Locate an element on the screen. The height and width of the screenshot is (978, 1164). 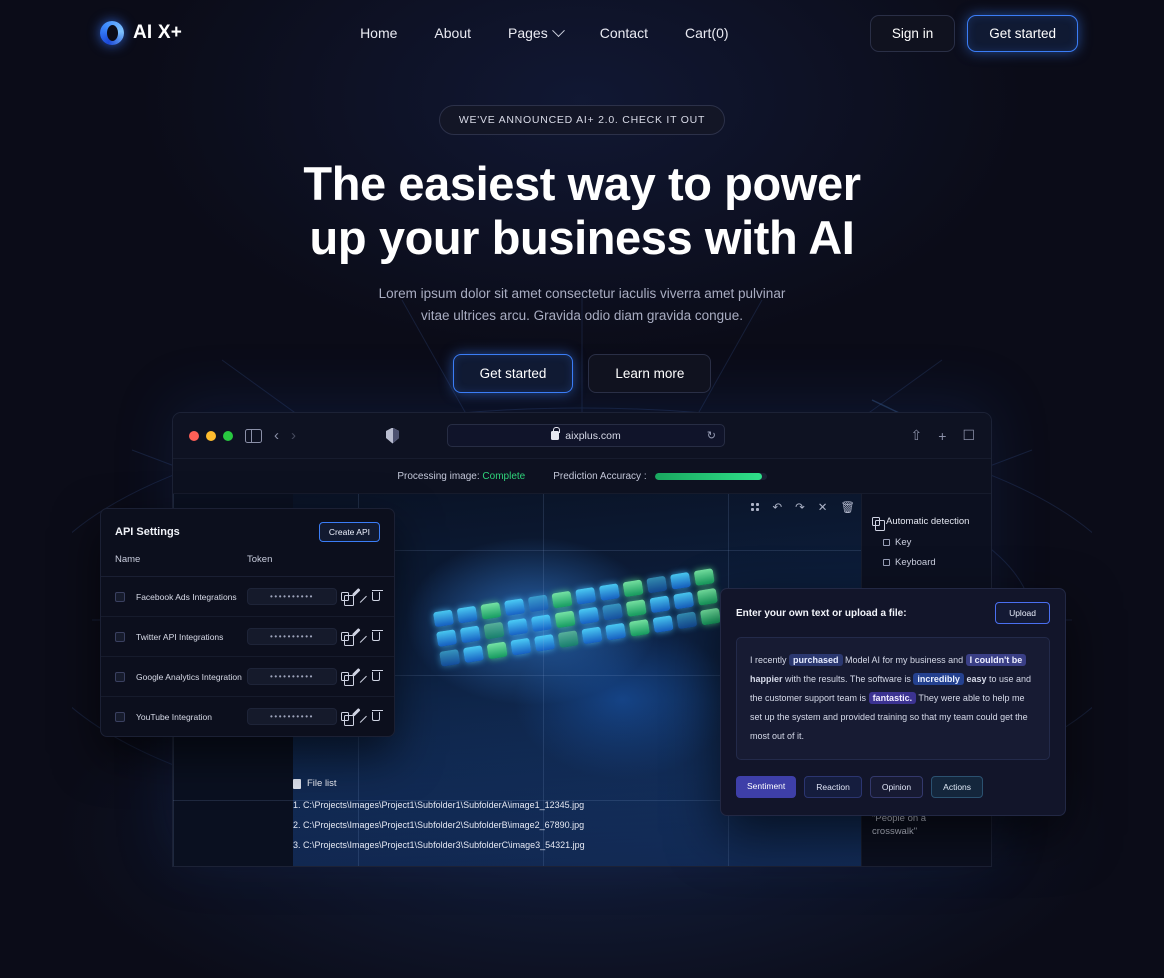
detection-item-label: Key is located at coordinates (903, 542).